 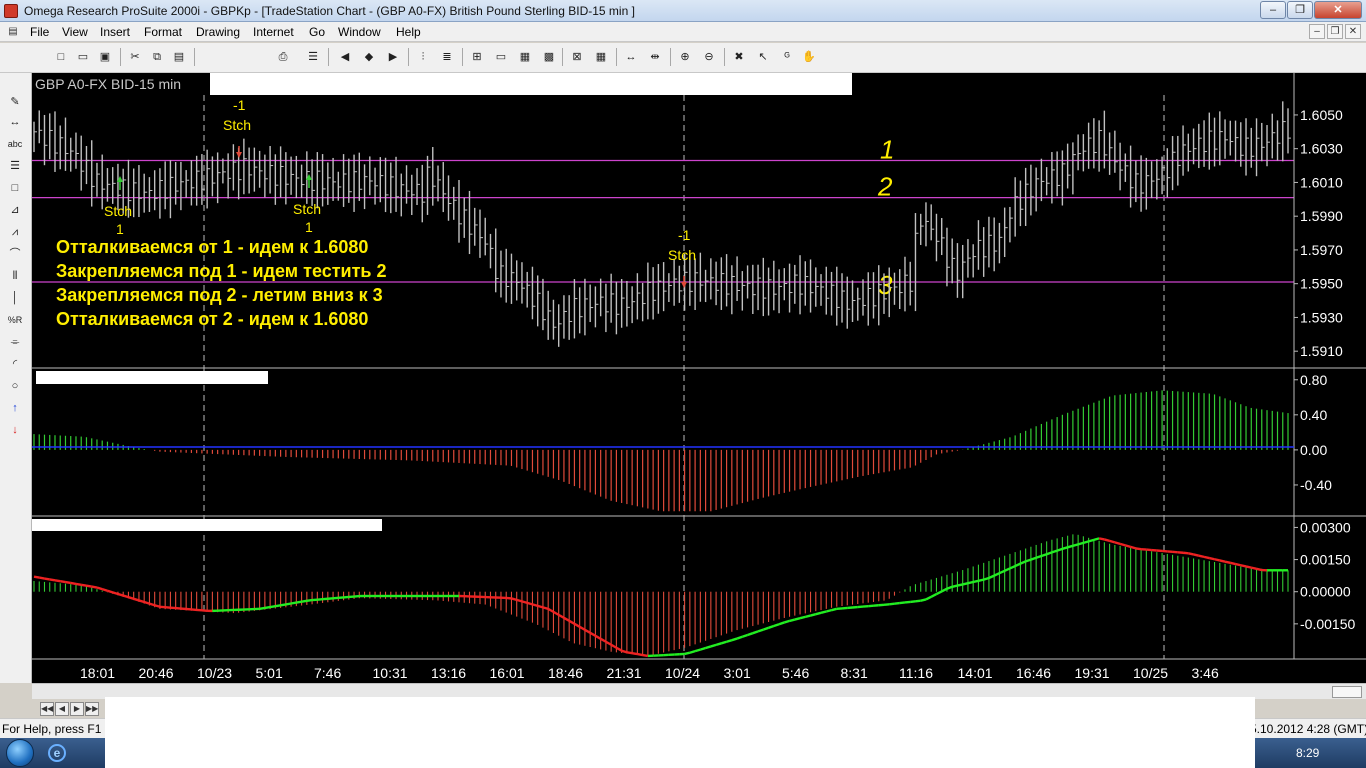 What do you see at coordinates (77, 709) in the screenshot?
I see `scroll-next-button: ▶` at bounding box center [77, 709].